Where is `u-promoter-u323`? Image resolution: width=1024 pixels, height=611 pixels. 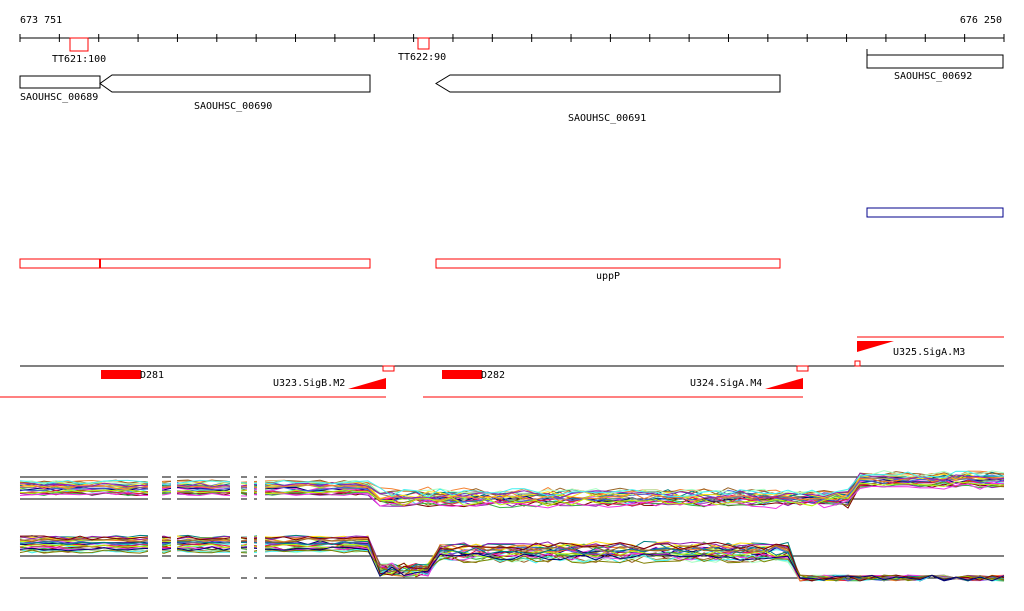 u-promoter-u323 is located at coordinates (367, 383).